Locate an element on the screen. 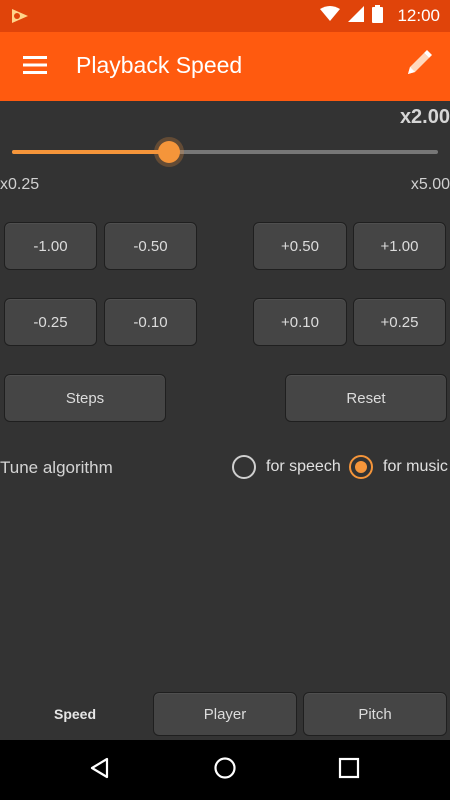 Image resolution: width=450 pixels, height=800 pixels. nav-home-button is located at coordinates (225, 770).